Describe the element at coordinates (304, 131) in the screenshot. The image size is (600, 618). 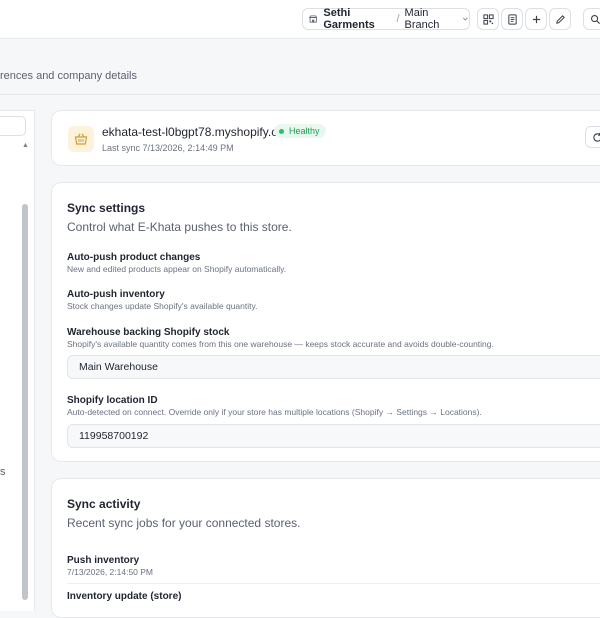
I see `status-label: Healthy` at that location.